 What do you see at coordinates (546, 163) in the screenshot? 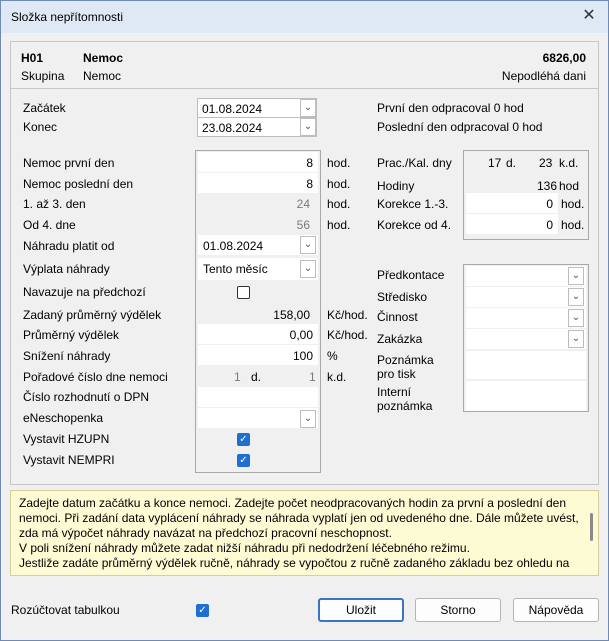
I see `kal-value: 23` at bounding box center [546, 163].